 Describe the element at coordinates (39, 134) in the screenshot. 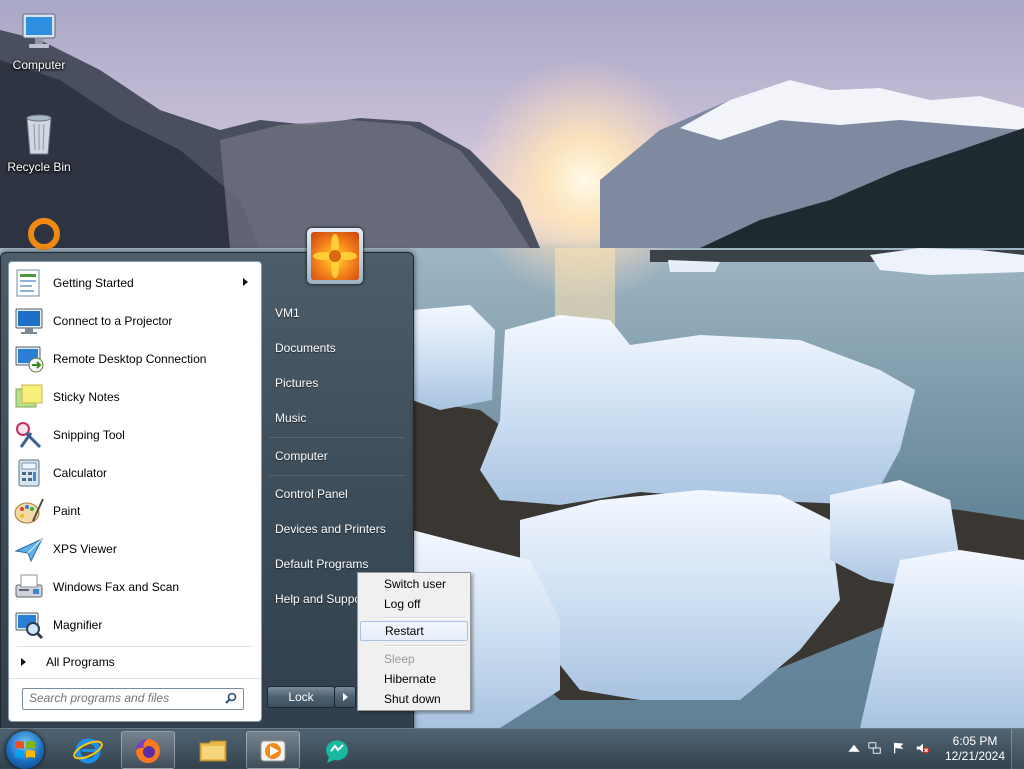

I see `recycle-bin-icon` at that location.